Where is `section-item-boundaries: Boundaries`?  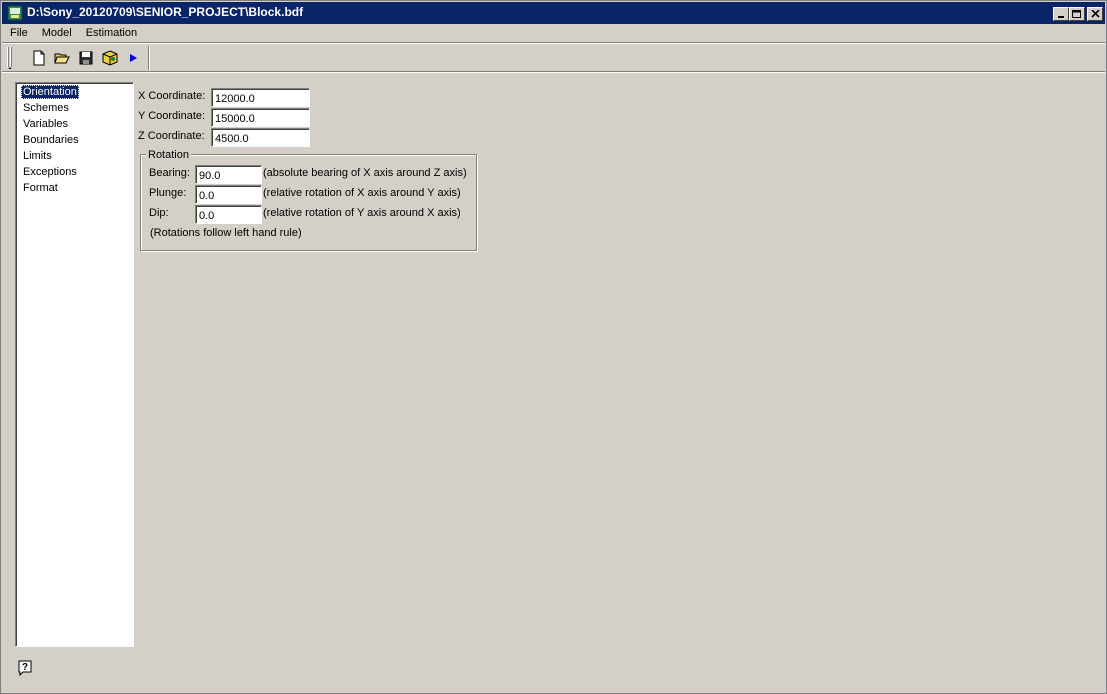 section-item-boundaries: Boundaries is located at coordinates (51, 140).